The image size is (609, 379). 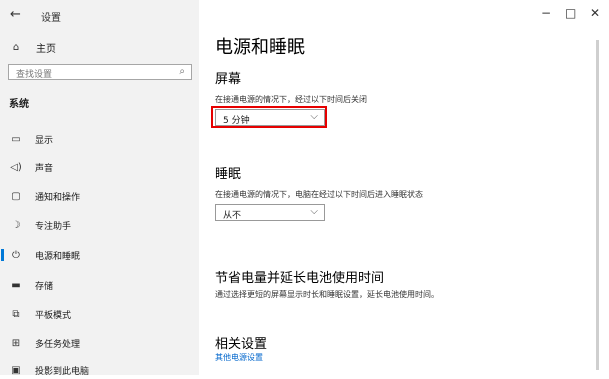 I want to click on sleep-description: 在接通电源的情况下，电脑在经过以下时间后进入睡眠状态, so click(x=319, y=194).